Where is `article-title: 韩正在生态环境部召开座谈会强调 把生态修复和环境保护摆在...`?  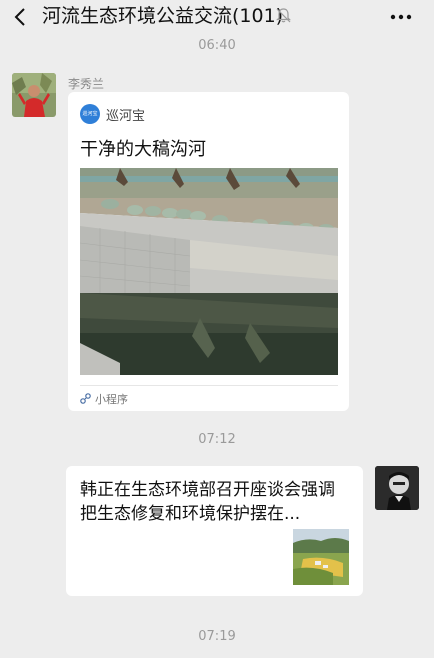 article-title: 韩正在生态环境部召开座谈会强调 把生态修复和环境保护摆在... is located at coordinates (207, 502).